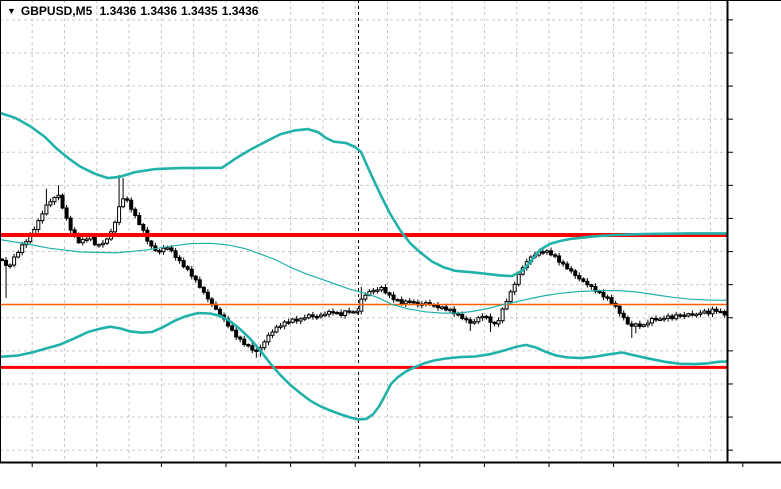 This screenshot has height=489, width=781. Describe the element at coordinates (11, 11) in the screenshot. I see `symbol-marker-icon: ▼` at that location.